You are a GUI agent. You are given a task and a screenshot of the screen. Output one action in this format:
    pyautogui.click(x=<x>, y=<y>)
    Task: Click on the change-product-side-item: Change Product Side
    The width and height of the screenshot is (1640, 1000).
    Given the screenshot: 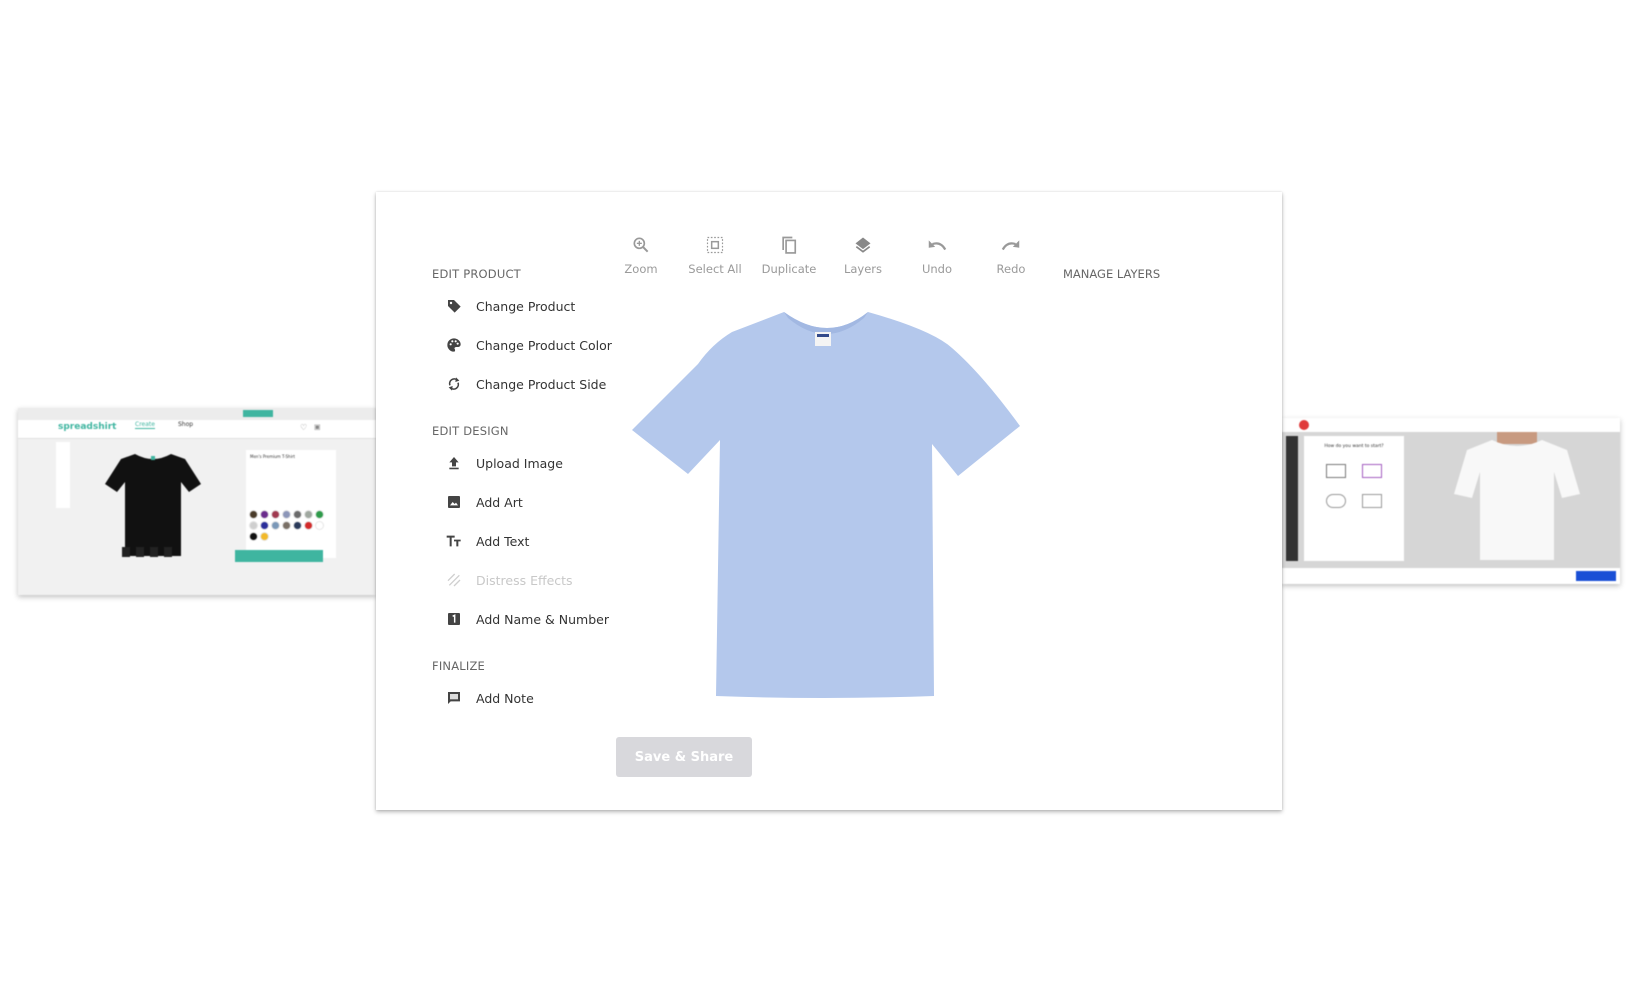 What is the action you would take?
    pyautogui.click(x=525, y=384)
    